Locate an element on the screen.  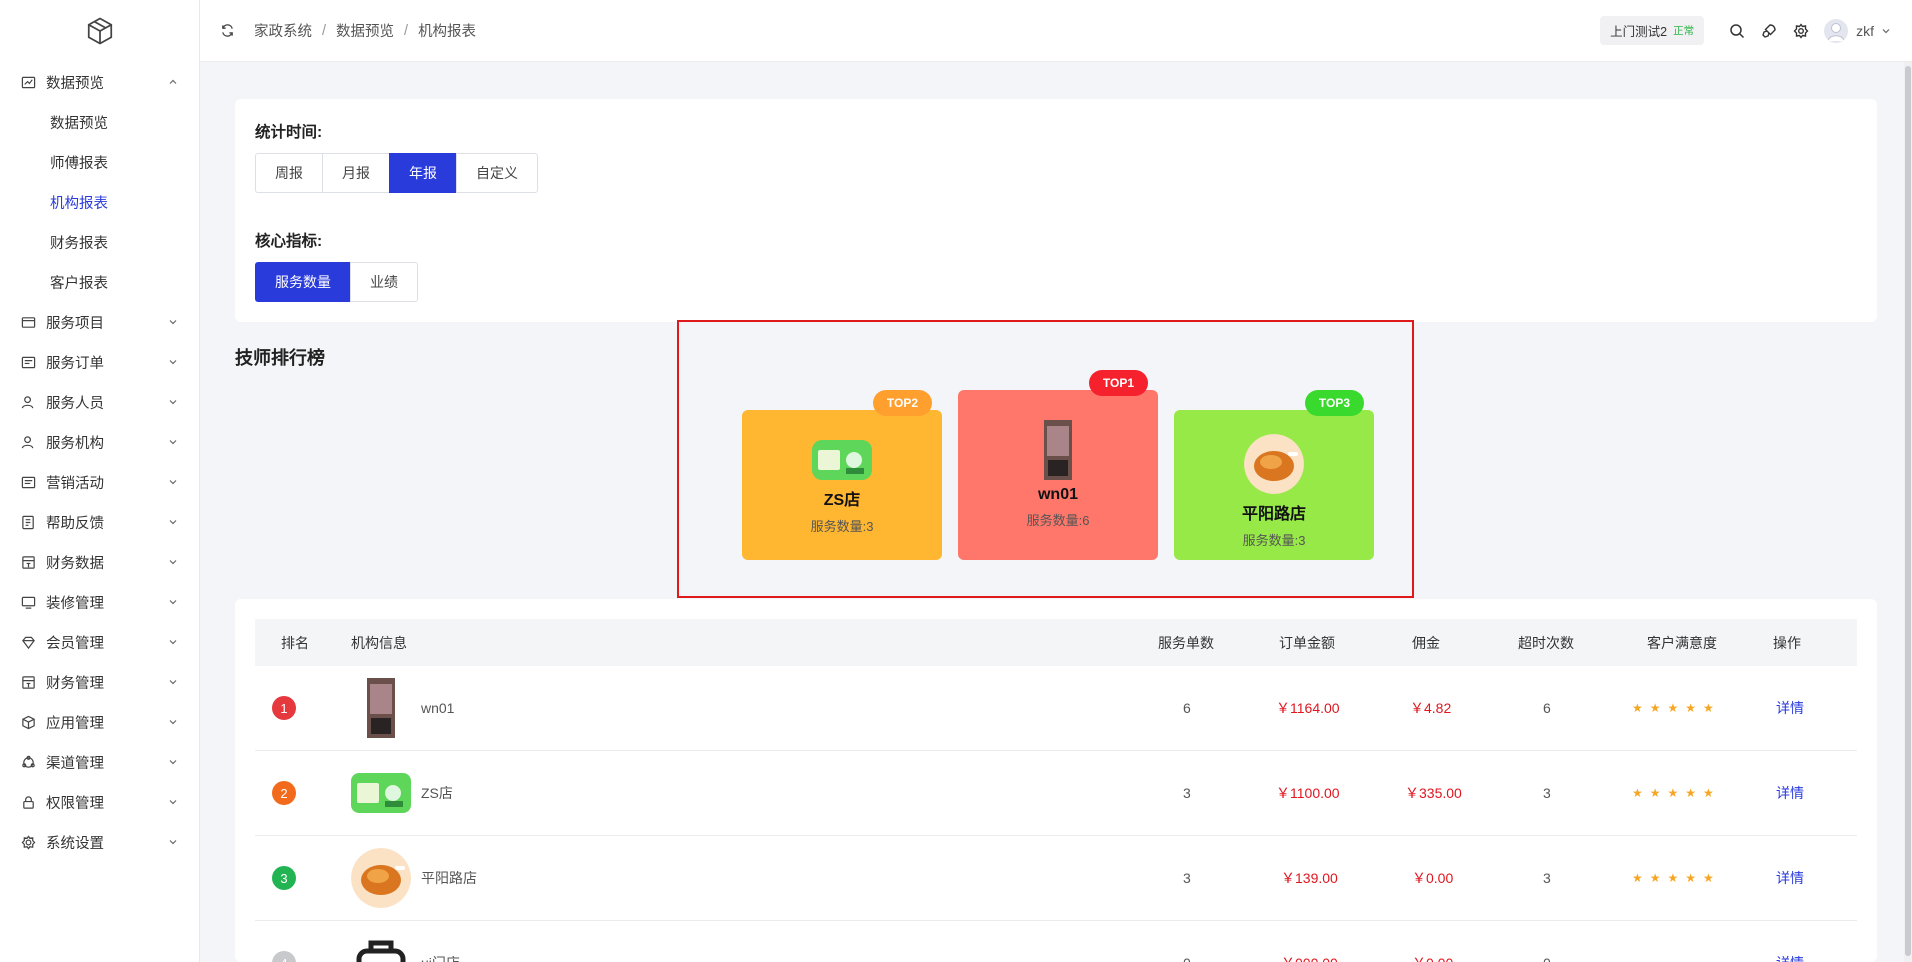
time-option-month: 月报 is located at coordinates (356, 173).